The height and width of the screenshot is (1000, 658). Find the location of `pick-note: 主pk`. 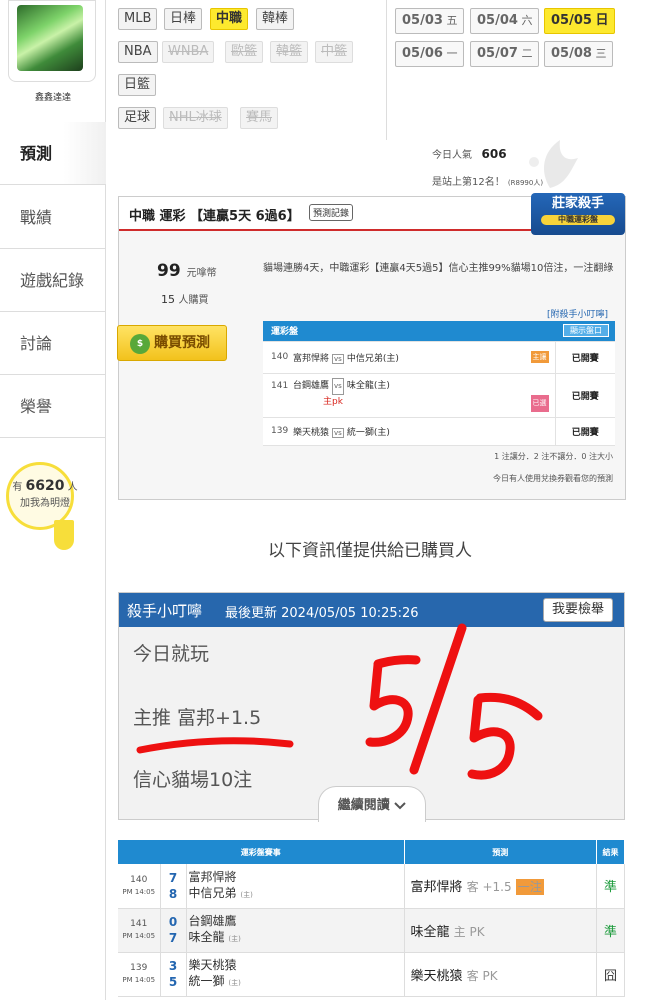

pick-note: 主pk is located at coordinates (333, 402).